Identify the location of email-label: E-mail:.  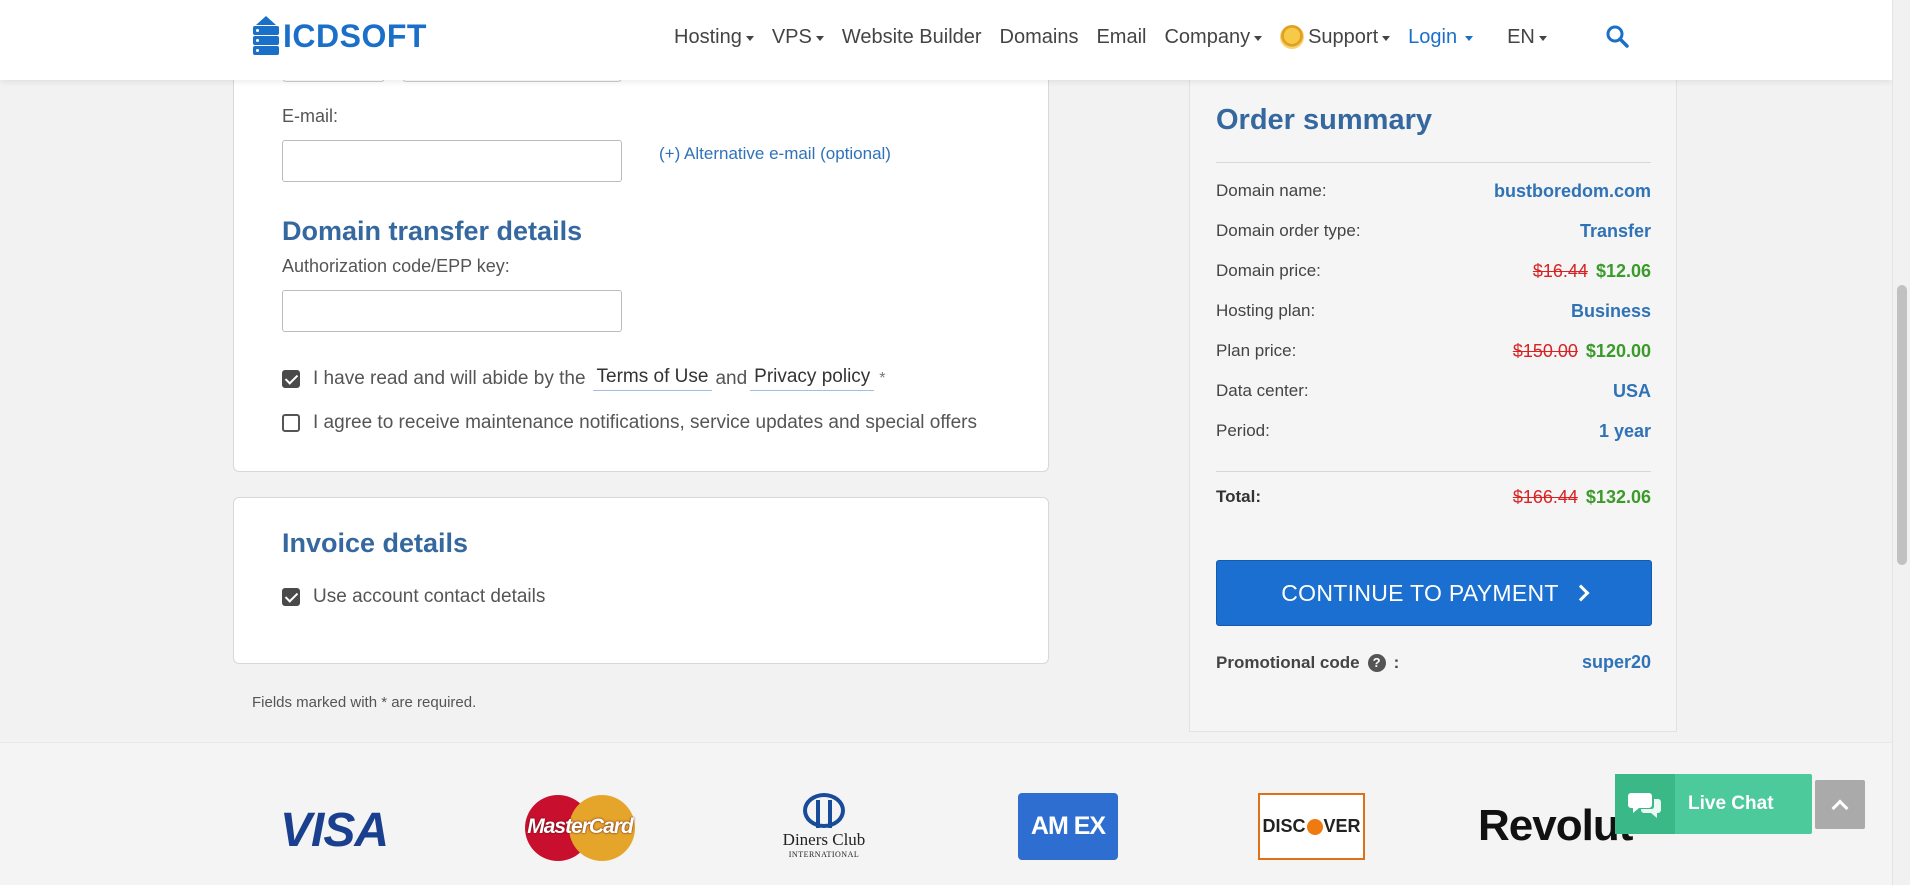
(310, 116).